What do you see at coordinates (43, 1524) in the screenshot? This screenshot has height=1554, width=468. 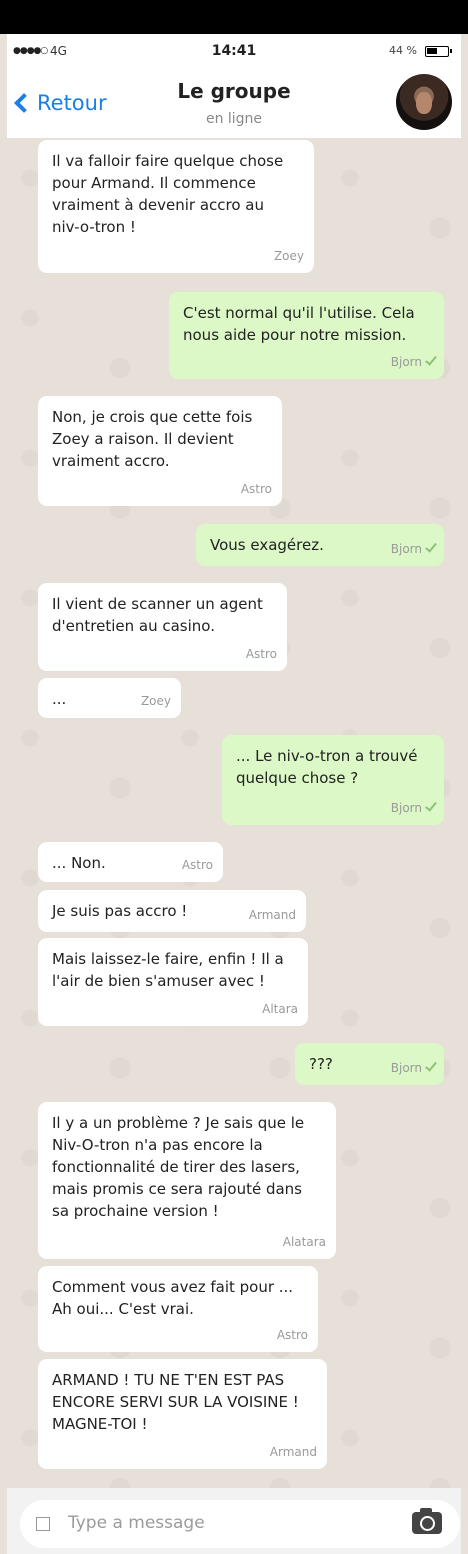 I see `checkbox-icon` at bounding box center [43, 1524].